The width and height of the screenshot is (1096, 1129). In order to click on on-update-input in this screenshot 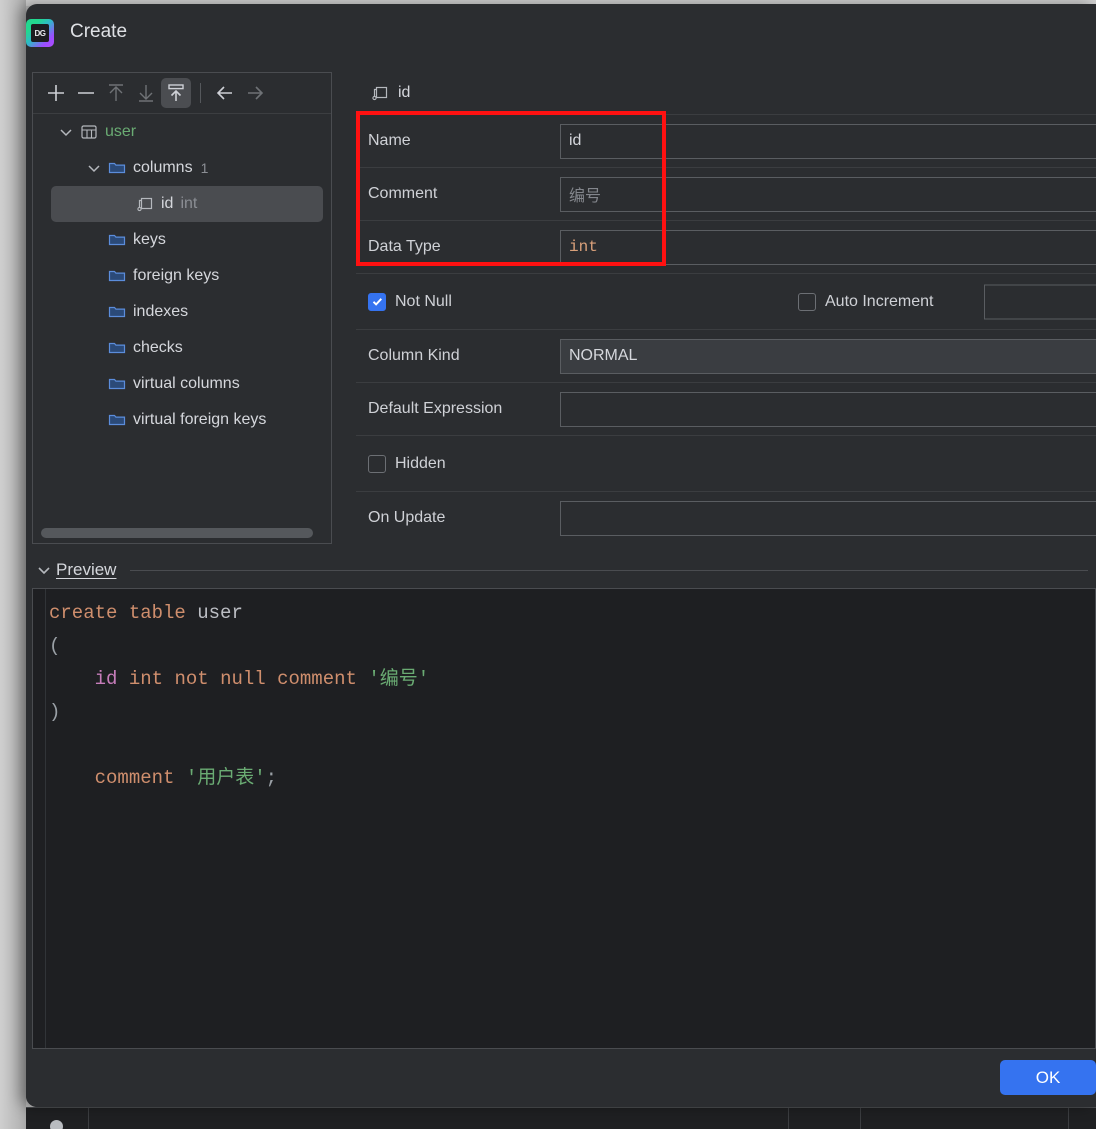, I will do `click(828, 518)`.